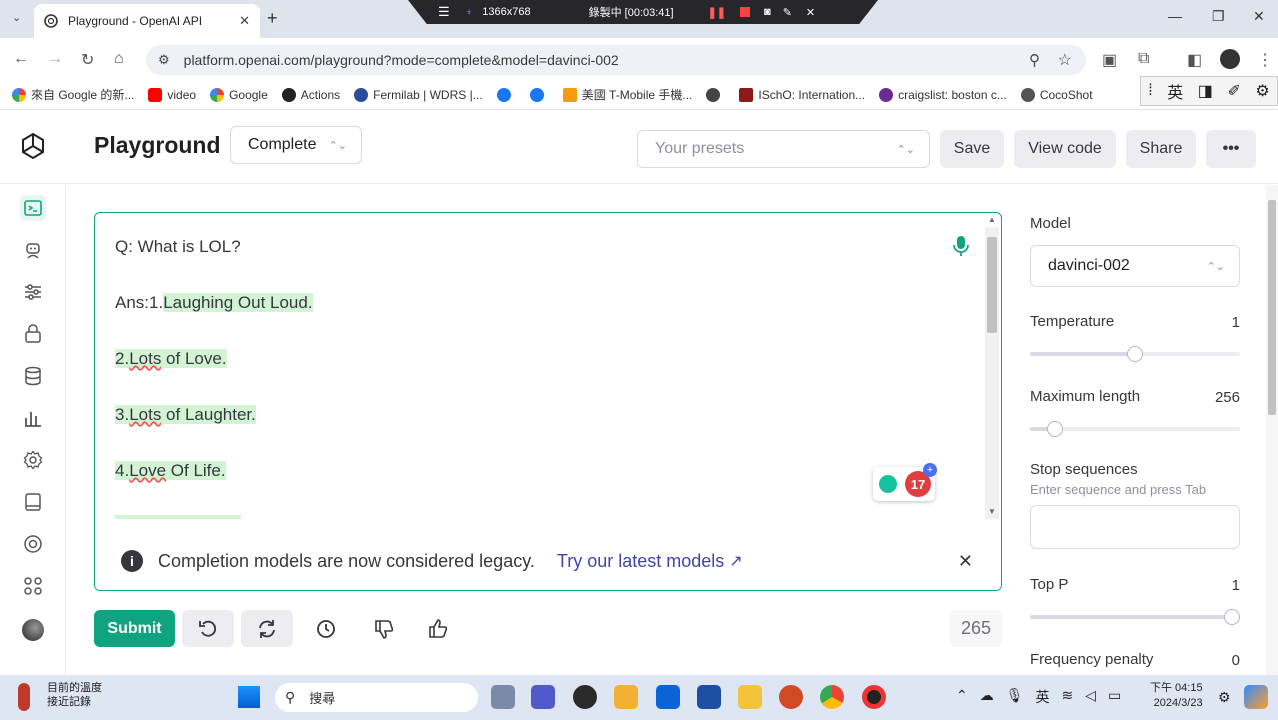 The width and height of the screenshot is (1278, 720). Describe the element at coordinates (1262, 91) in the screenshot. I see `ime-settings-icon: ⚙` at that location.